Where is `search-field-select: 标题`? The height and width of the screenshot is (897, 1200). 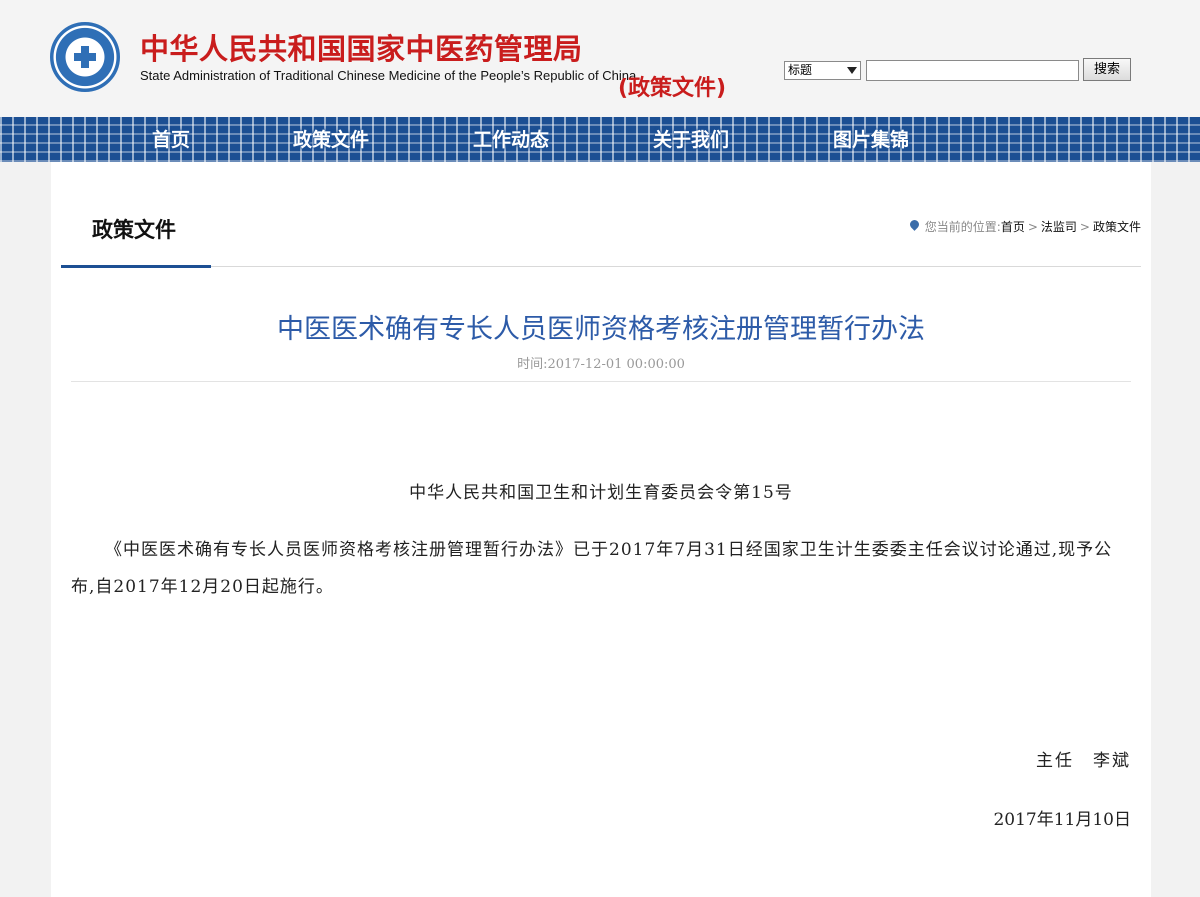
search-field-select: 标题 is located at coordinates (822, 70).